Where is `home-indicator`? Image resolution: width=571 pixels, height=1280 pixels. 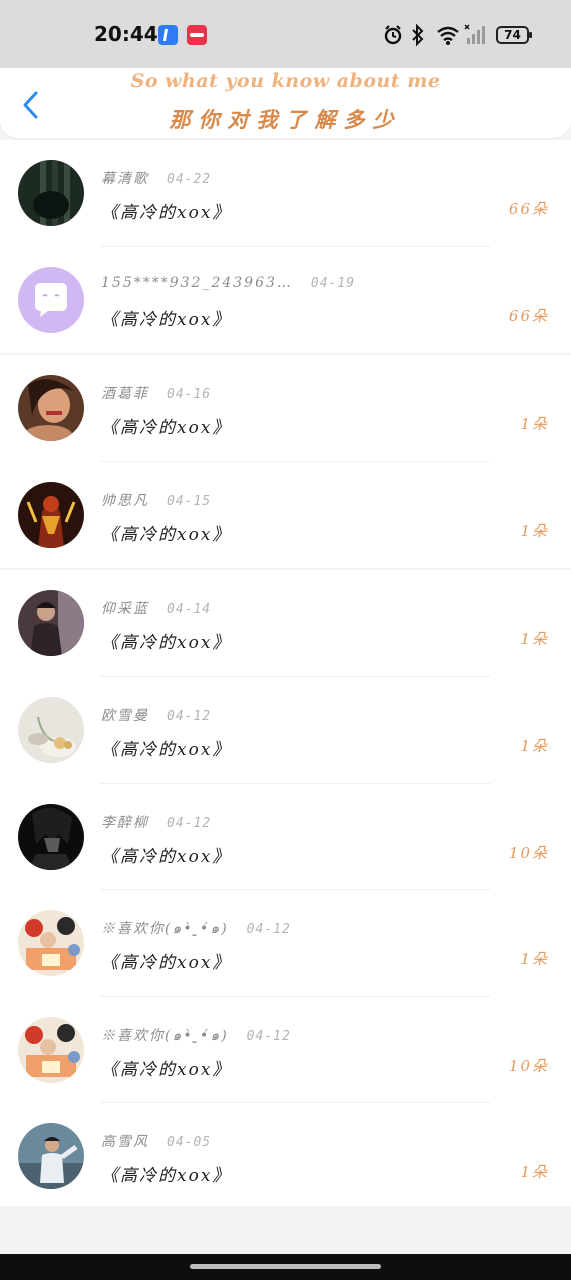
home-indicator is located at coordinates (285, 1266).